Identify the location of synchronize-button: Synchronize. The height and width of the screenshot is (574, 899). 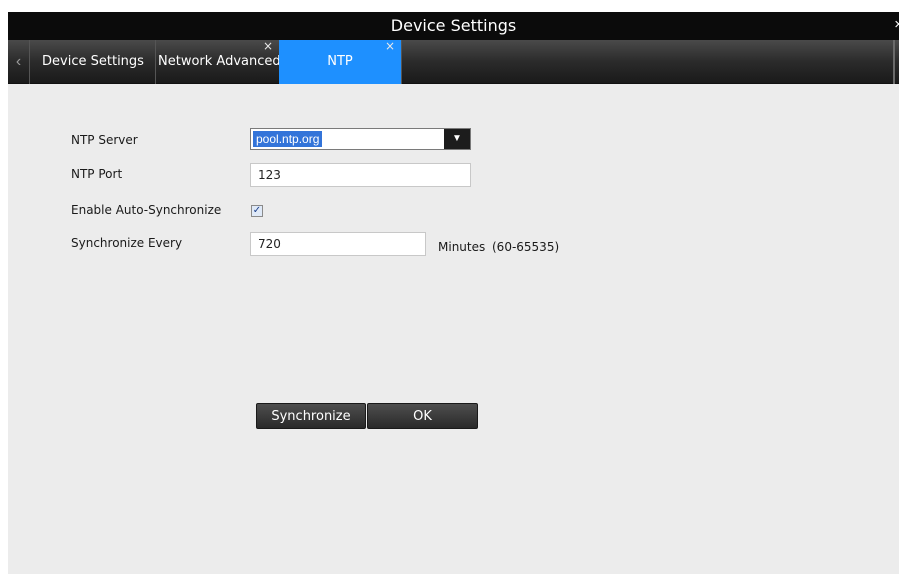
(311, 416).